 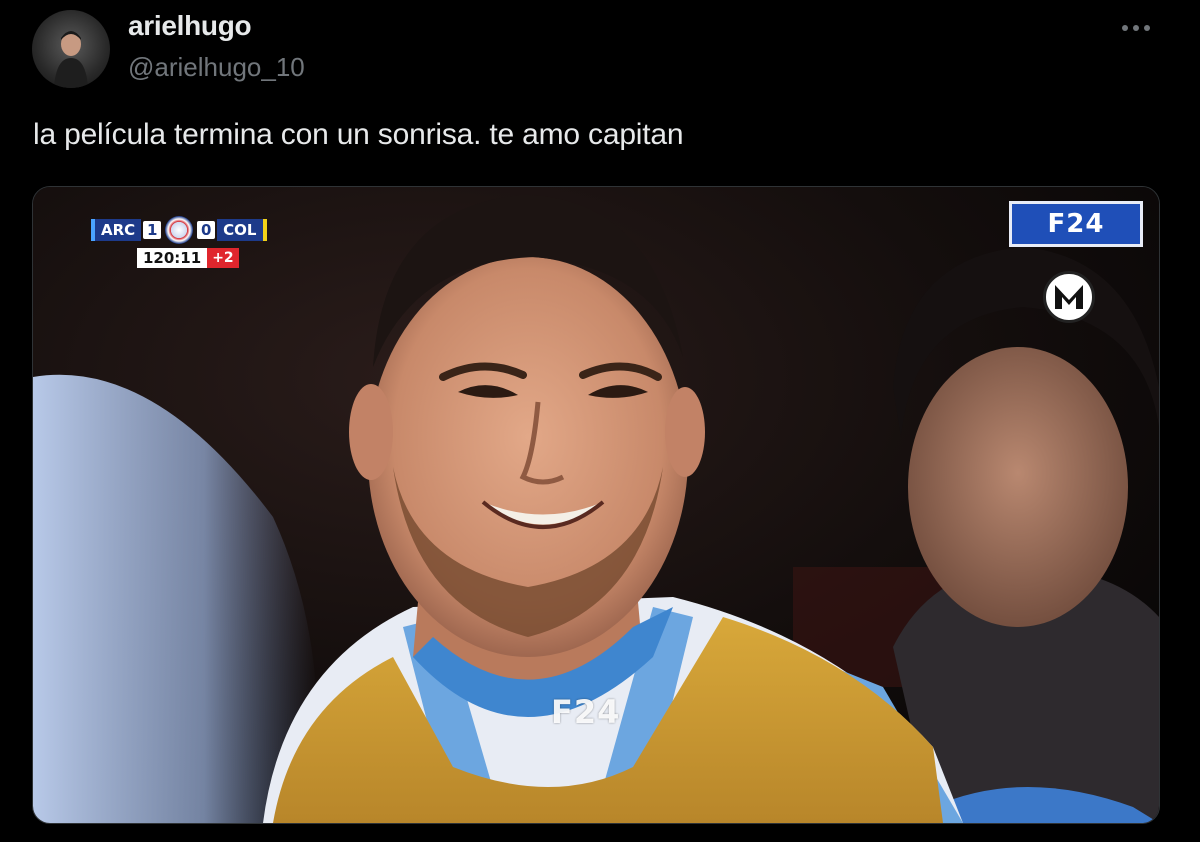 What do you see at coordinates (600, 50) in the screenshot?
I see `tweet-header: arielhugo @arielhugo_10` at bounding box center [600, 50].